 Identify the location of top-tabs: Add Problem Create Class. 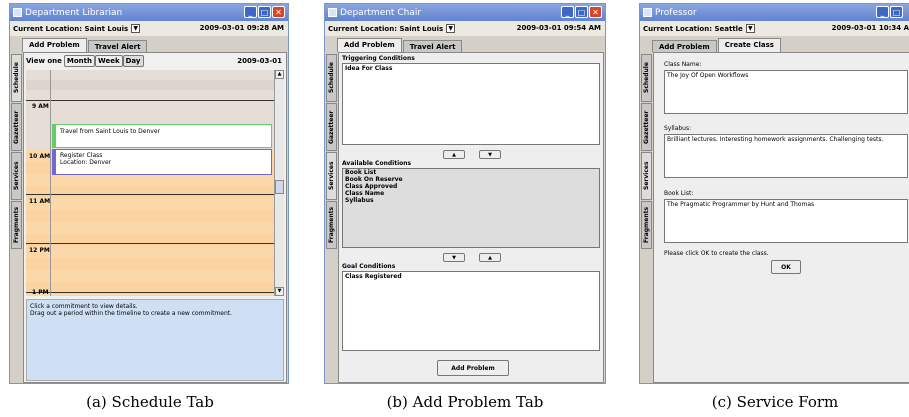
(774, 44).